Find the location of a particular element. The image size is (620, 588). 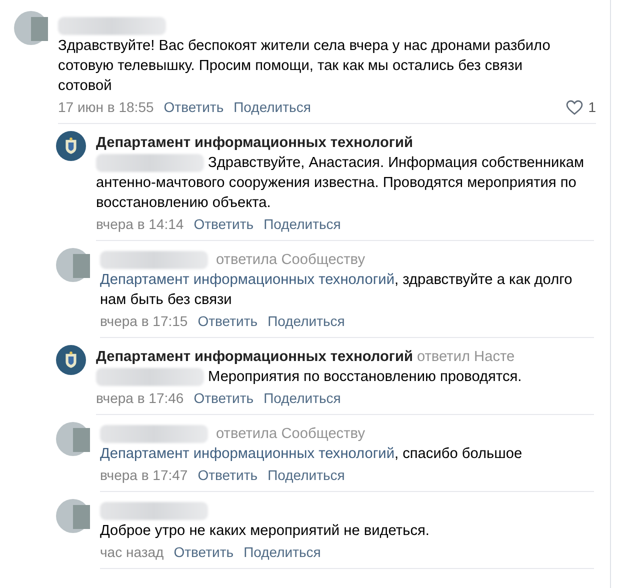

heart-icon is located at coordinates (575, 107).